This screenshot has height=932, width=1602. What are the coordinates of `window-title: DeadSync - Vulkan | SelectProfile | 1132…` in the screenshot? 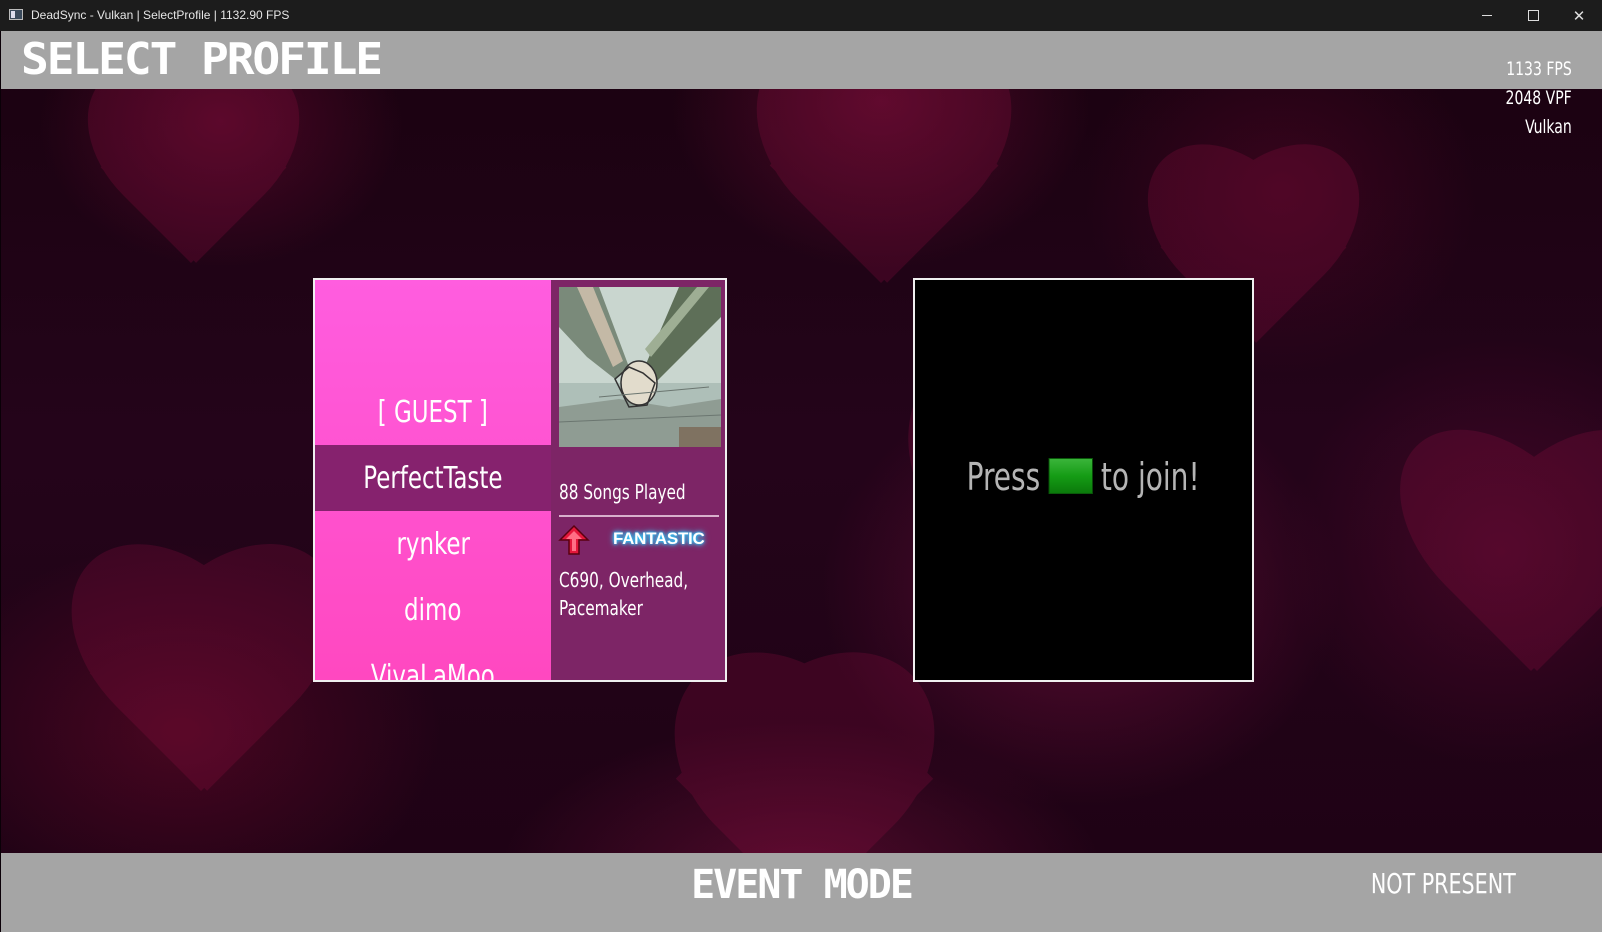 It's located at (160, 15).